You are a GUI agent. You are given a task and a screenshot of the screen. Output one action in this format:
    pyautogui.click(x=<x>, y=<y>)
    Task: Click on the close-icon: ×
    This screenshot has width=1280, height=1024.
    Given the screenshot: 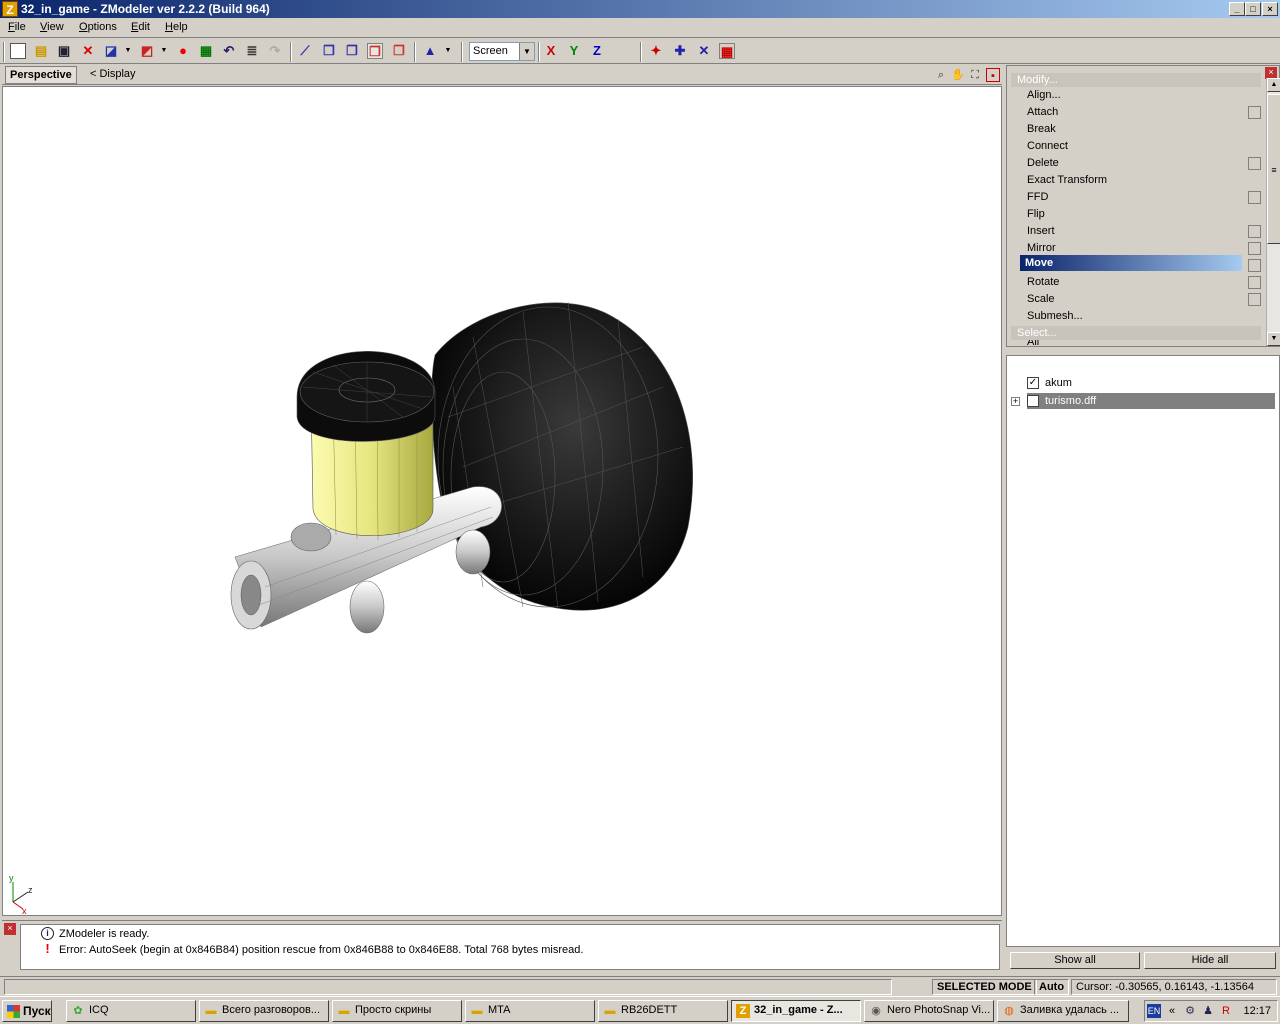 What is the action you would take?
    pyautogui.click(x=10, y=929)
    